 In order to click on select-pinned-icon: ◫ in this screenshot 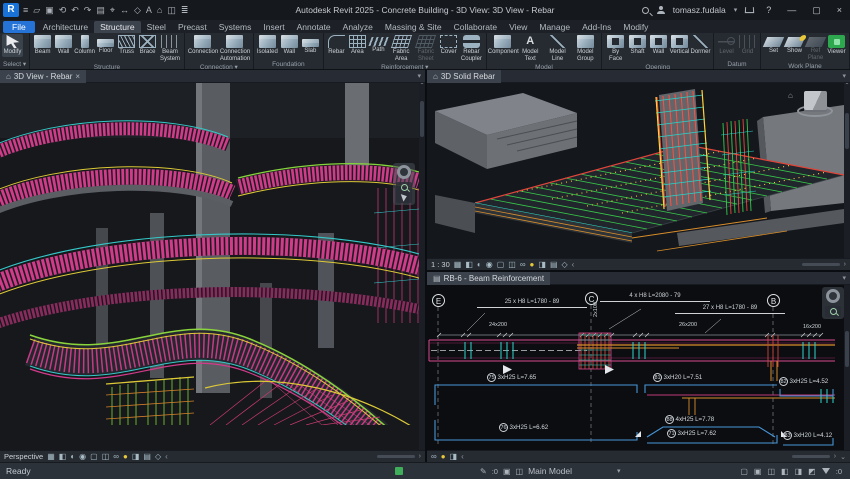, I will do `click(771, 471)`.